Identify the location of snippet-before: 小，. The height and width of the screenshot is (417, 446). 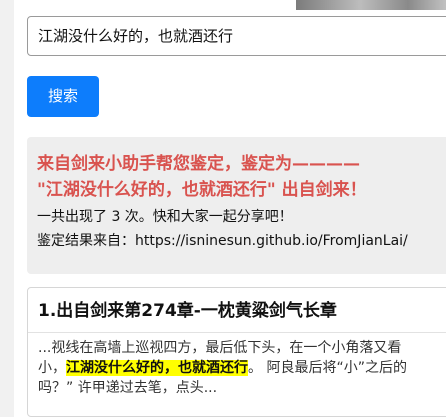
(52, 368).